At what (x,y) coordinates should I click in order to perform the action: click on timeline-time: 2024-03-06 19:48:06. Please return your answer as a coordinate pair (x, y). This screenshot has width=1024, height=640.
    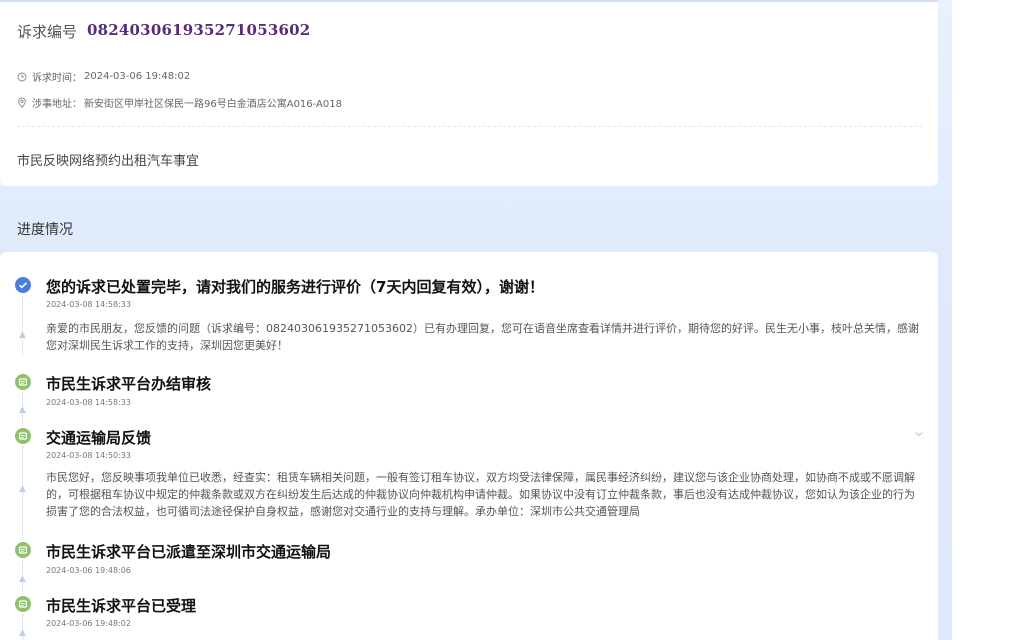
    Looking at the image, I should click on (88, 570).